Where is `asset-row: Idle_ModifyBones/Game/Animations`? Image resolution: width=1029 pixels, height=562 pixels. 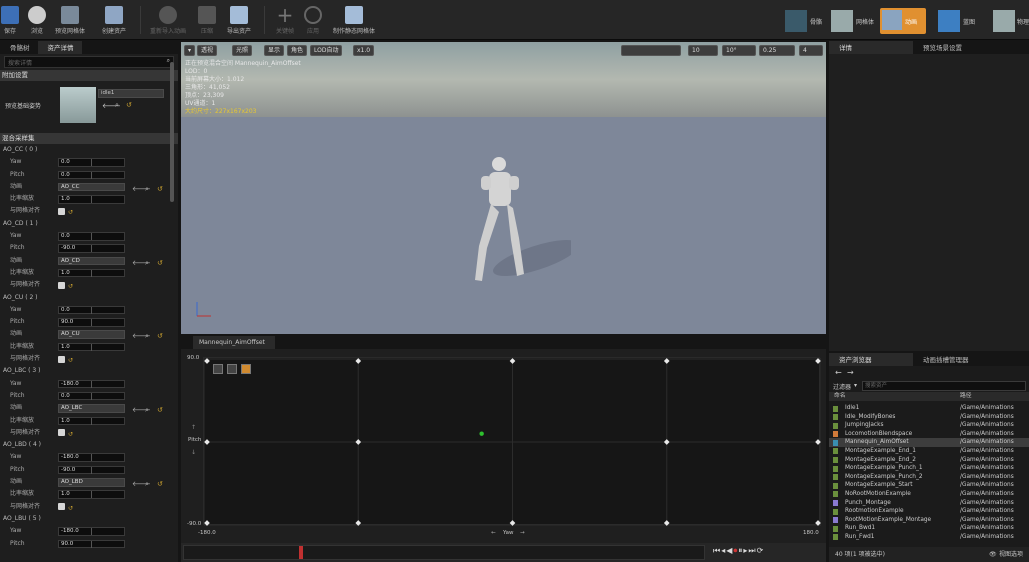 asset-row: Idle_ModifyBones/Game/Animations is located at coordinates (929, 417).